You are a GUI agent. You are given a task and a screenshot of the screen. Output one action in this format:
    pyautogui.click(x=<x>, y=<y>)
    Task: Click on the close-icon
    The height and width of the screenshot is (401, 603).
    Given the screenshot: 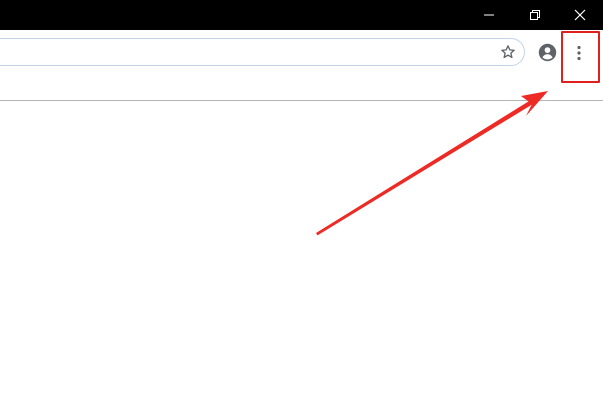 What is the action you would take?
    pyautogui.click(x=580, y=15)
    